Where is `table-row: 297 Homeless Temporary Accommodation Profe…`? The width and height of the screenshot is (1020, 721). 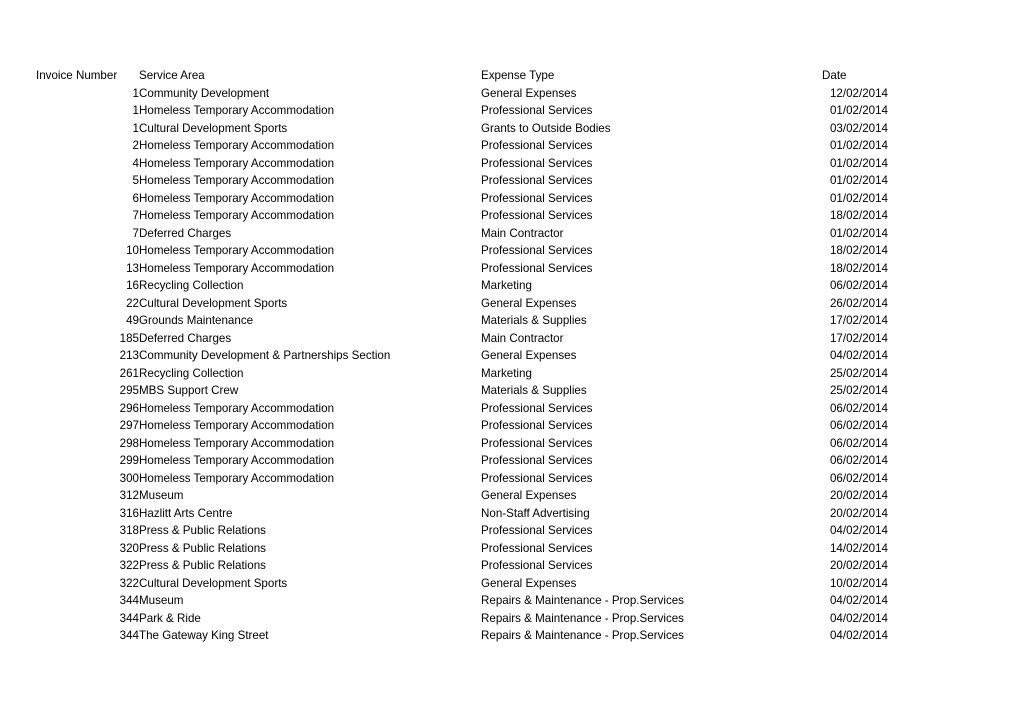
table-row: 297 Homeless Temporary Accommodation Profe… is located at coordinates (462, 426).